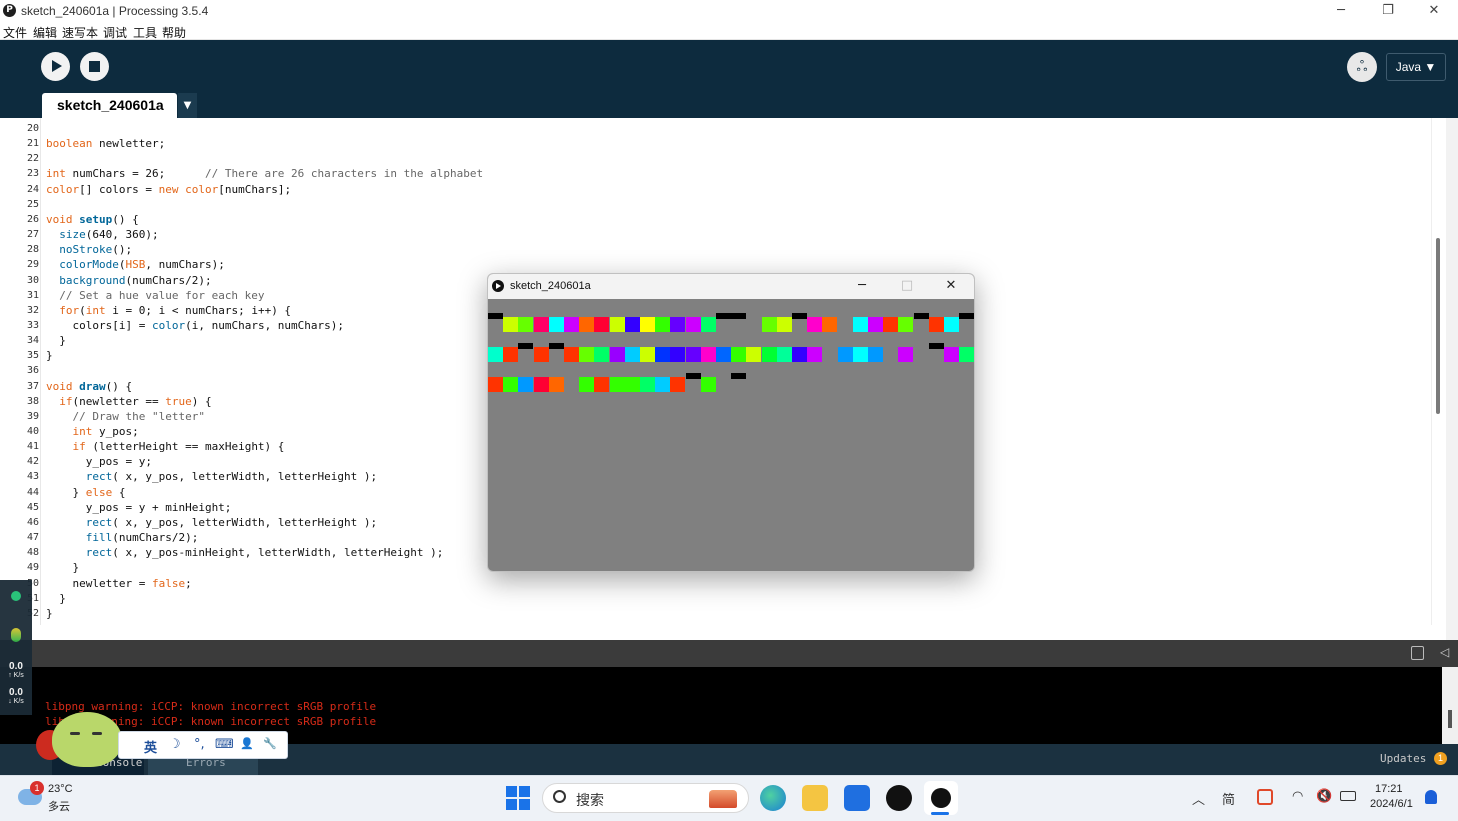  What do you see at coordinates (92, 386) in the screenshot?
I see `code-token: draw` at bounding box center [92, 386].